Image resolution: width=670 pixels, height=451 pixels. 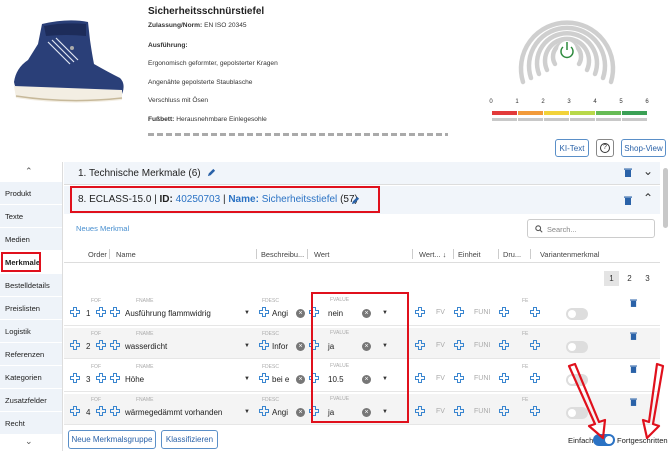 I want to click on feature-group-technical: 1. Technische Merkmale (6) ⌄, so click(x=362, y=173).